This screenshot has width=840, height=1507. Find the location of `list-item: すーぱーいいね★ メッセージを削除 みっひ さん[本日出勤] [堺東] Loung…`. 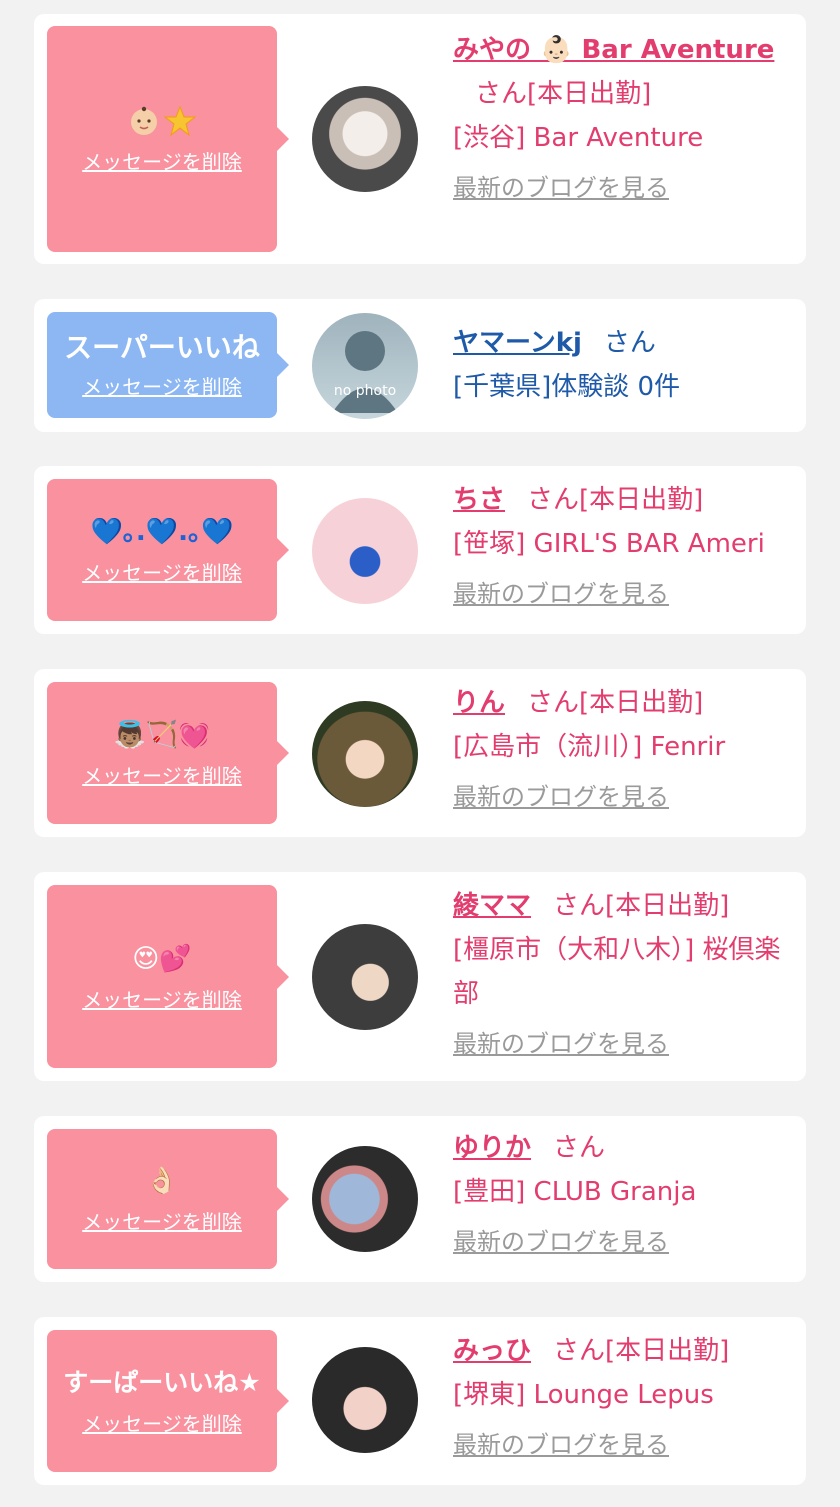

list-item: すーぱーいいね★ メッセージを削除 みっひ さん[本日出勤] [堺東] Loung… is located at coordinates (420, 1401).